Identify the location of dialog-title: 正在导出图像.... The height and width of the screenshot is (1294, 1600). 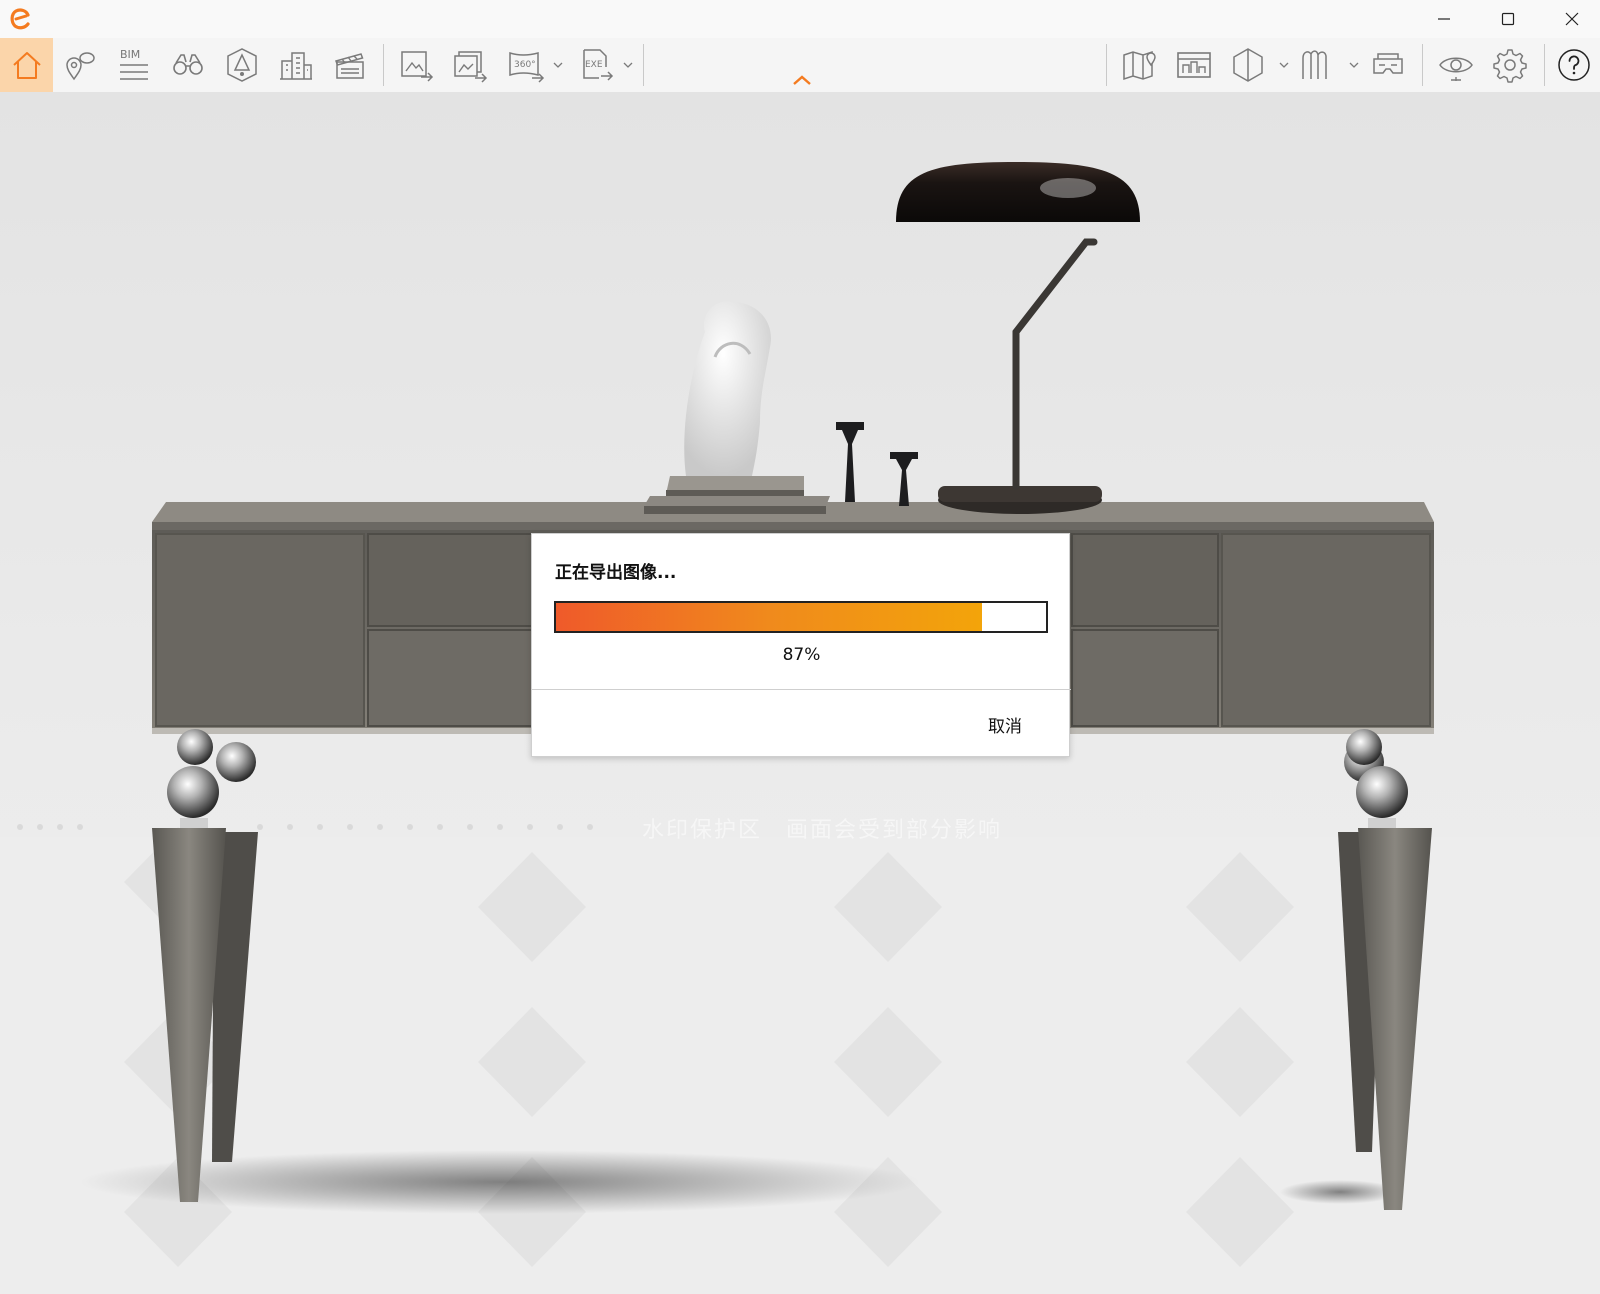
(616, 573).